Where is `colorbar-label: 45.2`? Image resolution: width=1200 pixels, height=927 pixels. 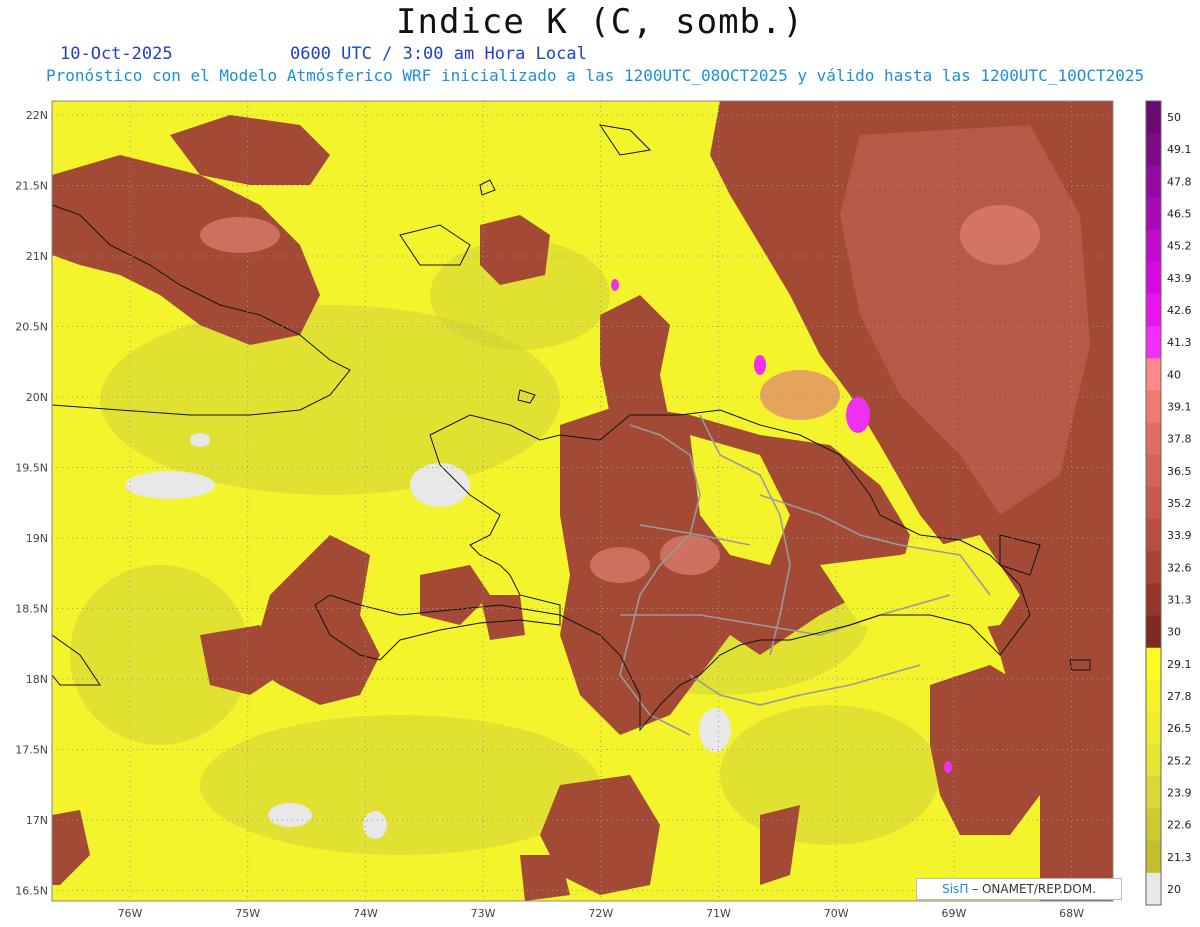 colorbar-label: 45.2 is located at coordinates (1179, 246).